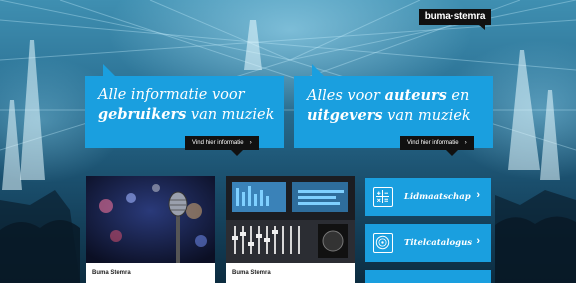  What do you see at coordinates (218, 143) in the screenshot?
I see `find-info-users-label: Vind hier informatie` at bounding box center [218, 143].